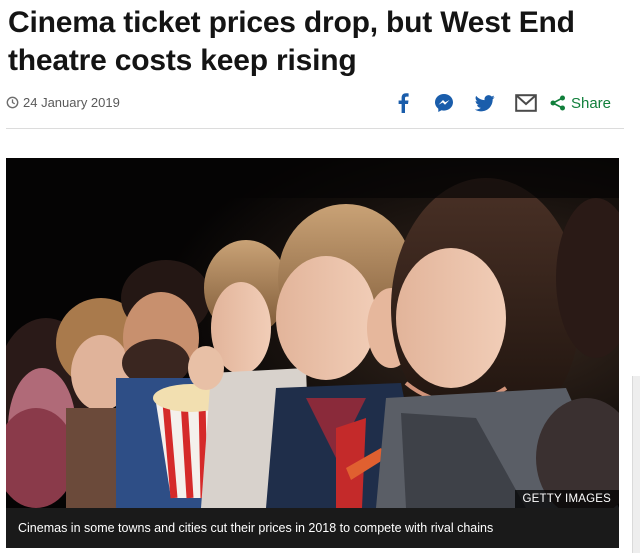  What do you see at coordinates (566, 499) in the screenshot?
I see `image-credit: GETTY IMAGES` at bounding box center [566, 499].